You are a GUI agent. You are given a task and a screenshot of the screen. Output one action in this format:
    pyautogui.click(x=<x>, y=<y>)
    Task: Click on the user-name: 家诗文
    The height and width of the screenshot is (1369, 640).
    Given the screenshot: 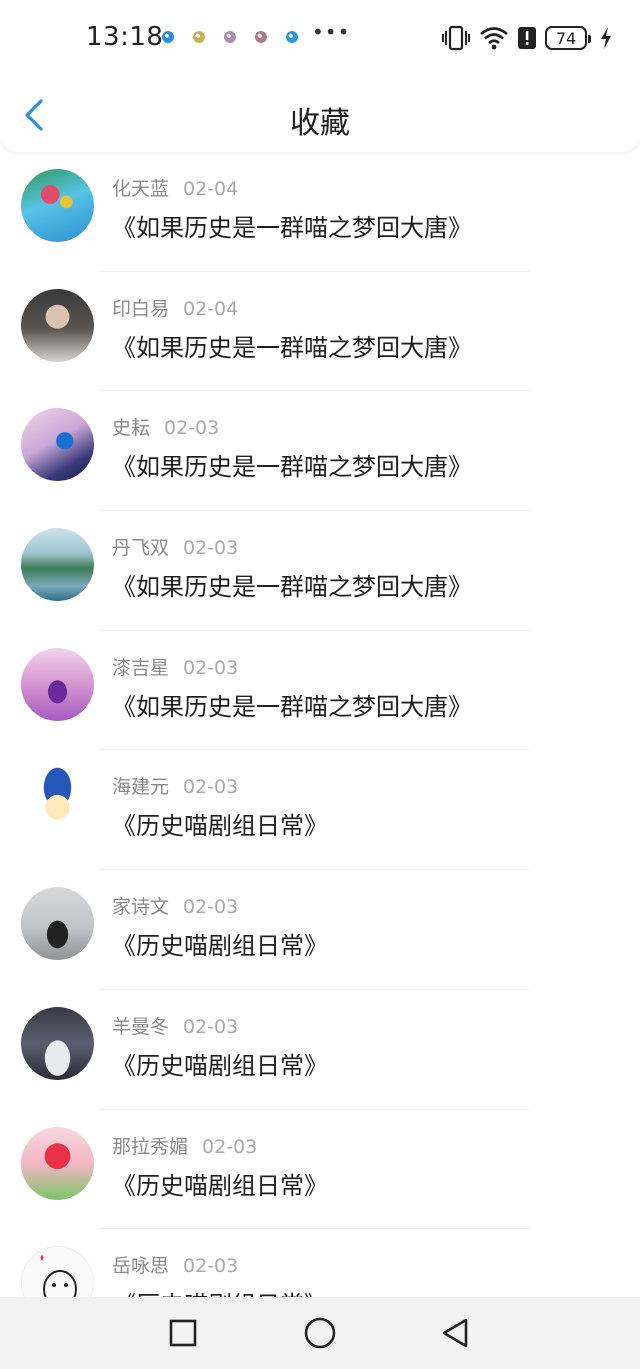 What is the action you would take?
    pyautogui.click(x=141, y=907)
    